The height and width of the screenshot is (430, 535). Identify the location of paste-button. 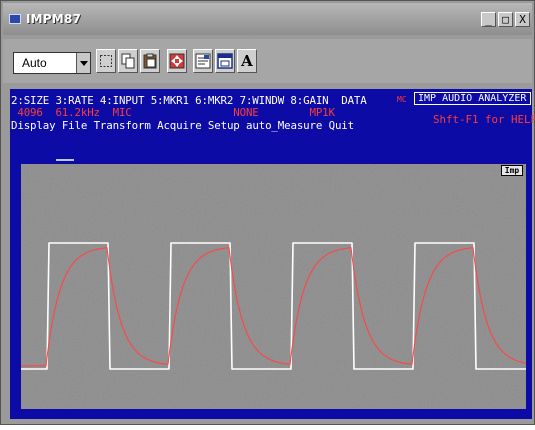
(150, 61).